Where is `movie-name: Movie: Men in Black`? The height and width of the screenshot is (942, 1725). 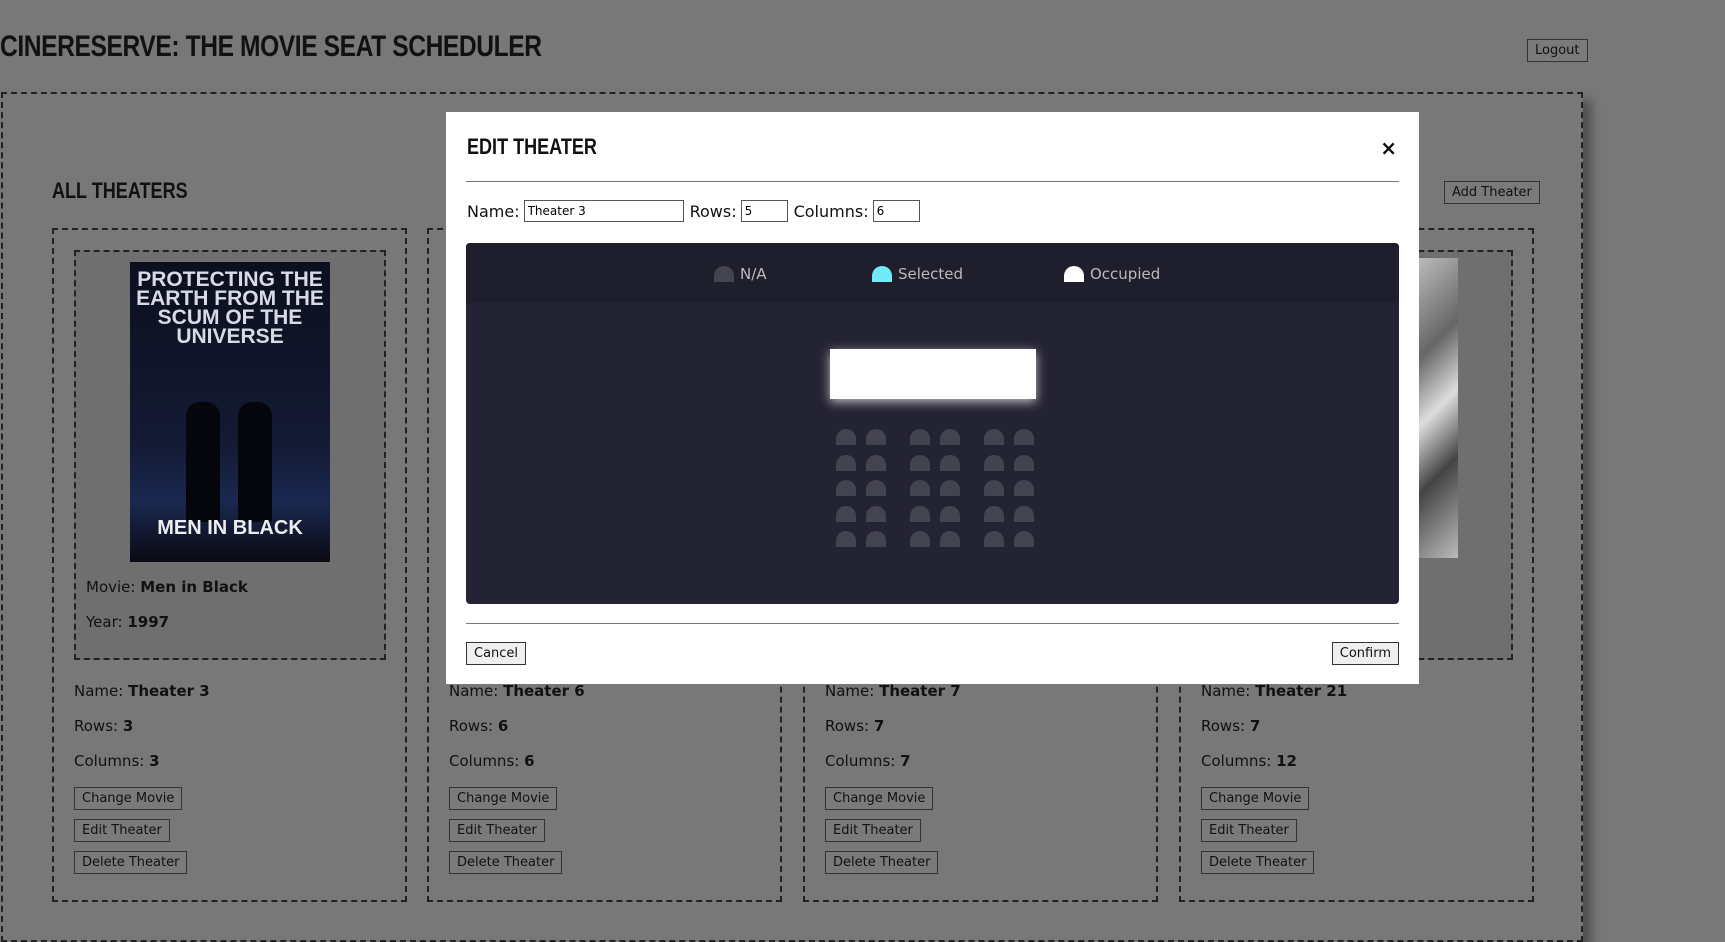 movie-name: Movie: Men in Black is located at coordinates (167, 587).